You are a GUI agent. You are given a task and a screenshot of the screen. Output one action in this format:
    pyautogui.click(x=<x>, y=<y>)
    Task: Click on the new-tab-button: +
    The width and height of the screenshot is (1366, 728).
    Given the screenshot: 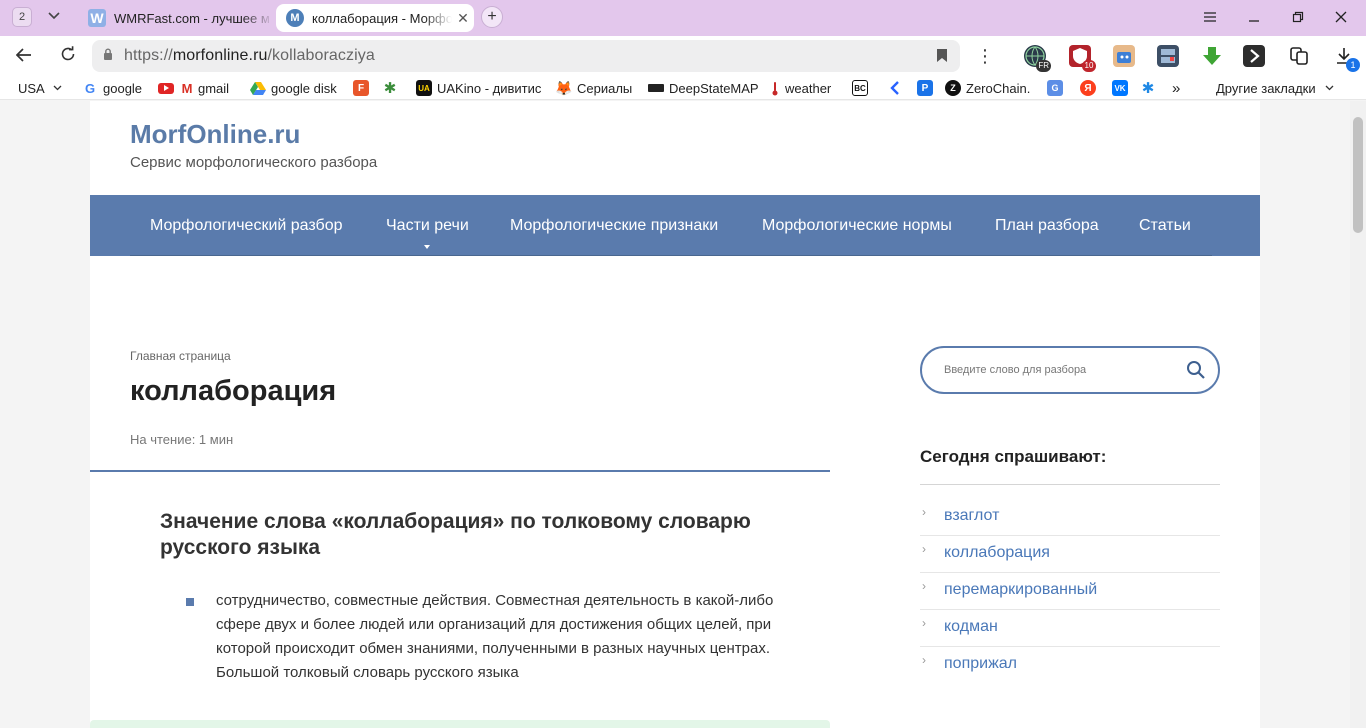 What is the action you would take?
    pyautogui.click(x=492, y=17)
    